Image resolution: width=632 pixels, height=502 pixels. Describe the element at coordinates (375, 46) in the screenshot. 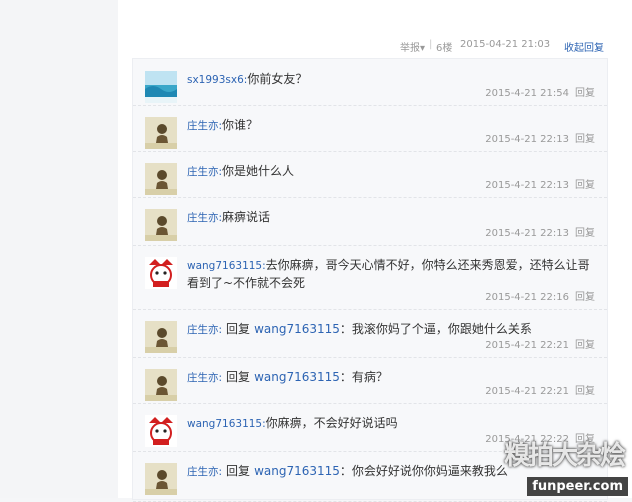

I see `floor-meta-bar: 举报▾ | 6楼 2015-04-21 21:03 收起回复` at that location.